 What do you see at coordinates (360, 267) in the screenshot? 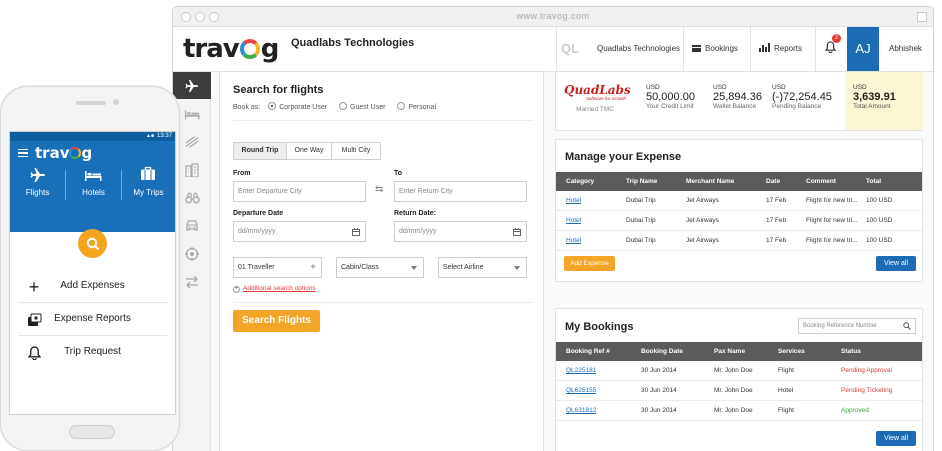
I see `cabin-class-value: Cabin/Class` at bounding box center [360, 267].